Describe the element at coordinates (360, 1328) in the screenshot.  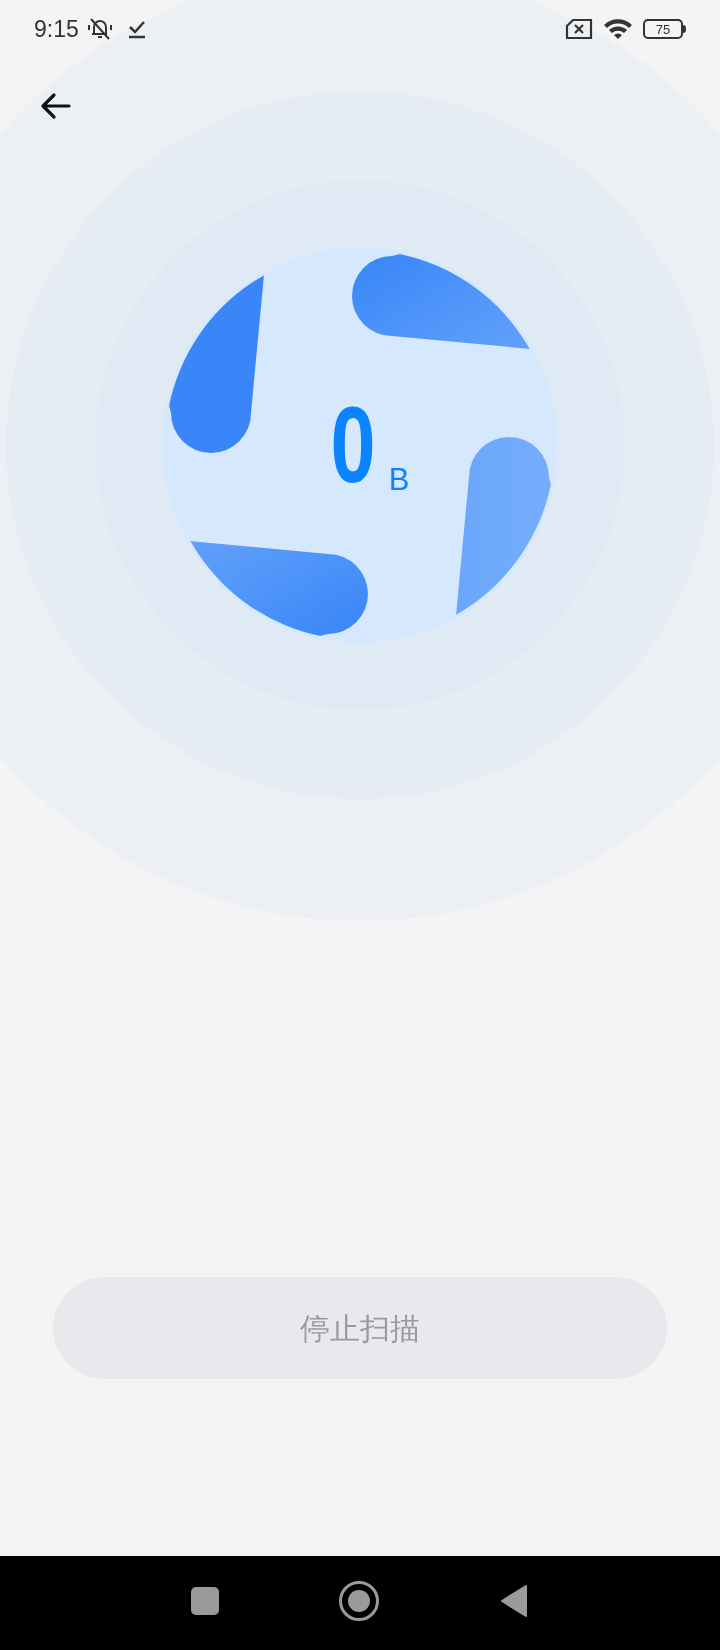
I see `stop-scan-button: 停止扫描` at that location.